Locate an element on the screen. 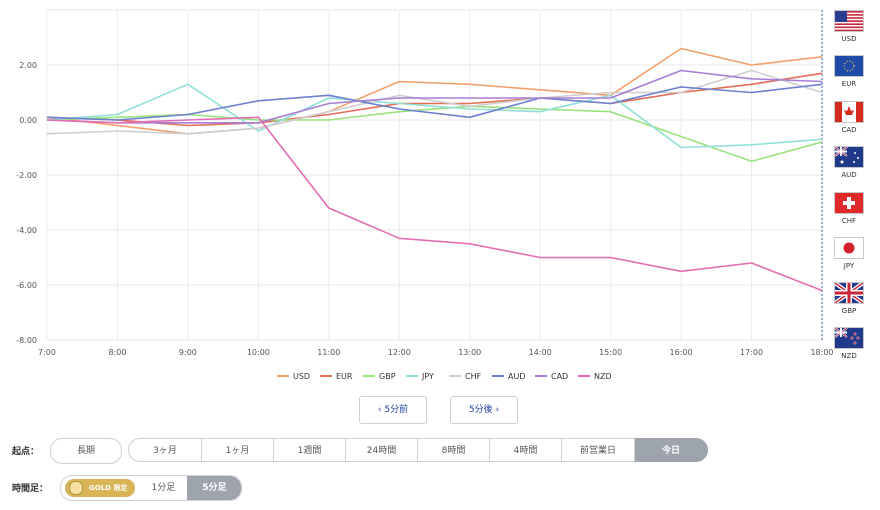 This screenshot has width=880, height=510. nz-flag-icon is located at coordinates (849, 338).